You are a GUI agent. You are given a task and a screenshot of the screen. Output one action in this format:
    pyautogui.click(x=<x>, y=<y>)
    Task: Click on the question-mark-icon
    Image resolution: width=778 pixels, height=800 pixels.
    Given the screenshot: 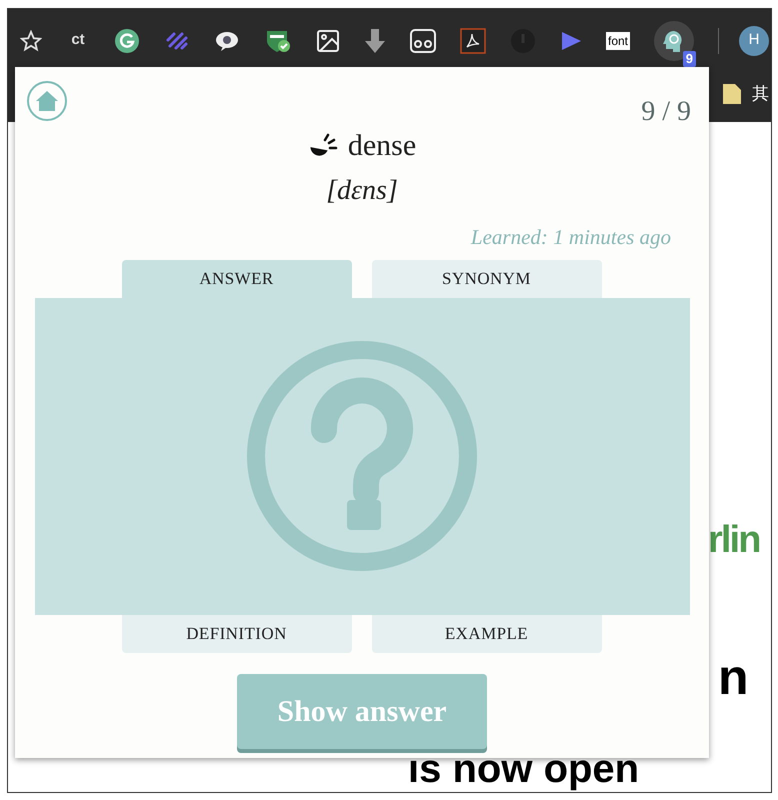 What is the action you would take?
    pyautogui.click(x=362, y=456)
    